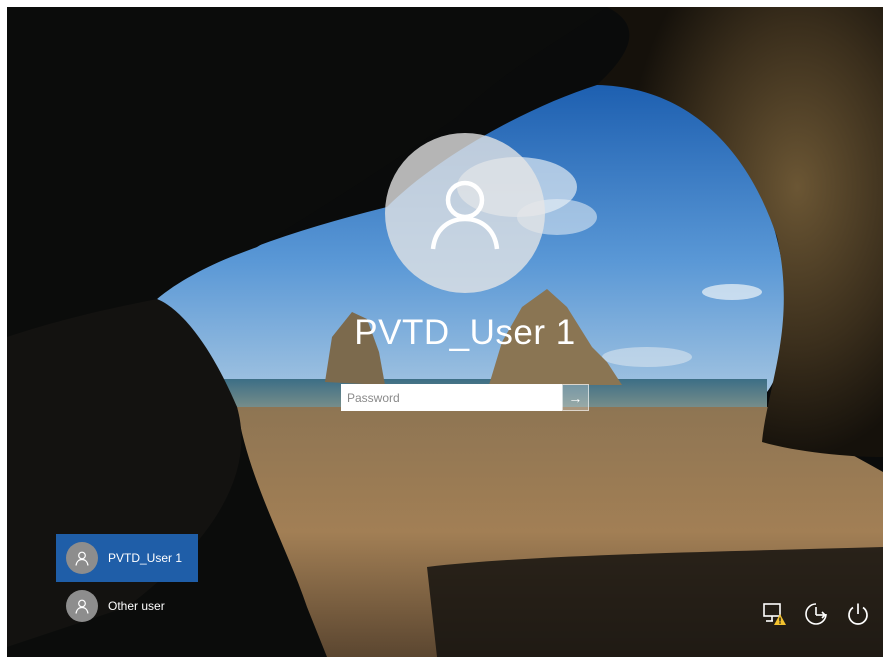 This screenshot has height=664, width=890. Describe the element at coordinates (465, 332) in the screenshot. I see `user-name-title: PVTD_User 1` at that location.